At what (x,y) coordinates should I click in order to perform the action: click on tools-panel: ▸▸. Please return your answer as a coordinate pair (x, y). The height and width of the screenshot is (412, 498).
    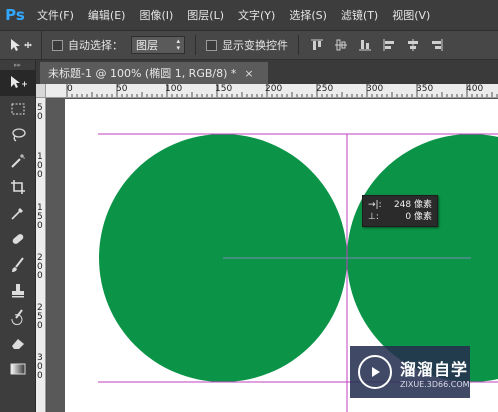
    Looking at the image, I should click on (18, 236).